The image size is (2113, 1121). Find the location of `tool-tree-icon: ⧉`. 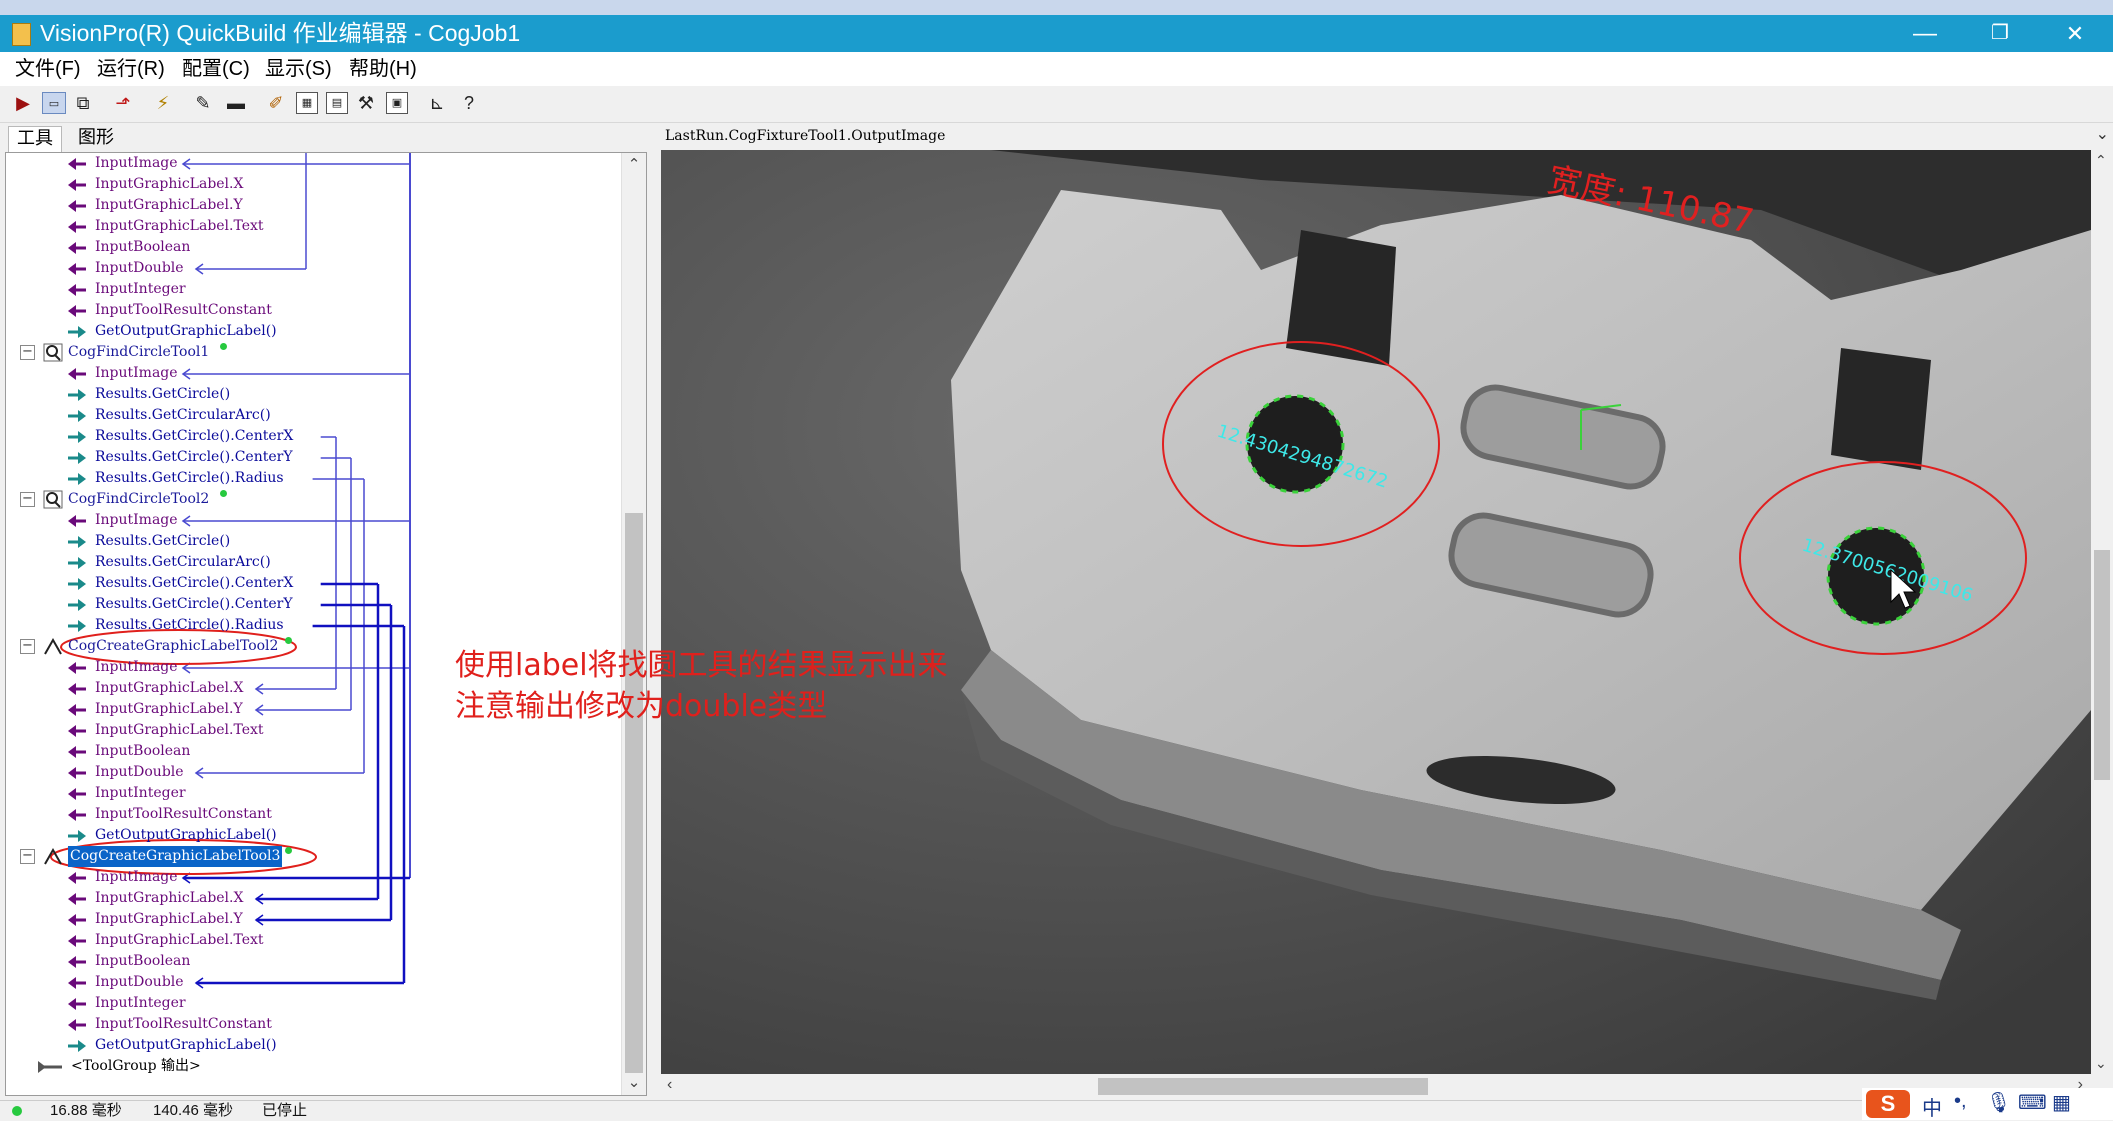

tool-tree-icon: ⧉ is located at coordinates (83, 103).